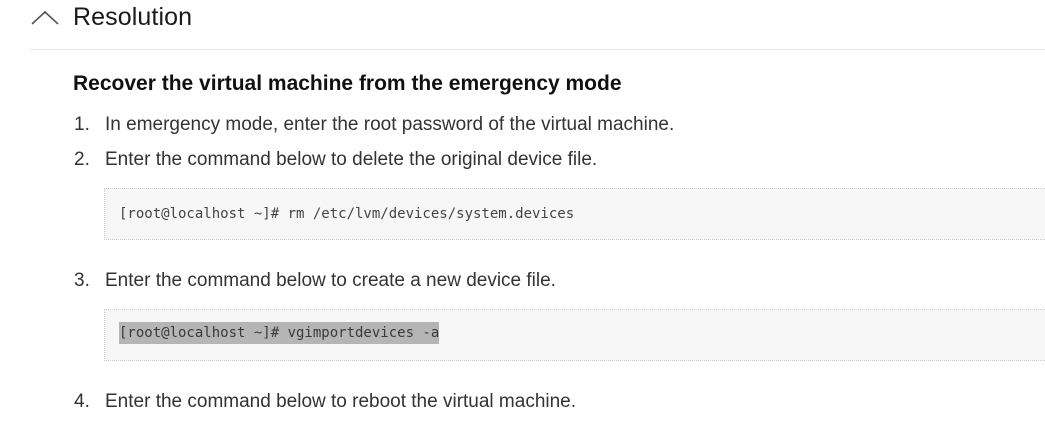  Describe the element at coordinates (574, 335) in the screenshot. I see `code-block: [root@localhost ~]# vgimportdevices -a` at that location.